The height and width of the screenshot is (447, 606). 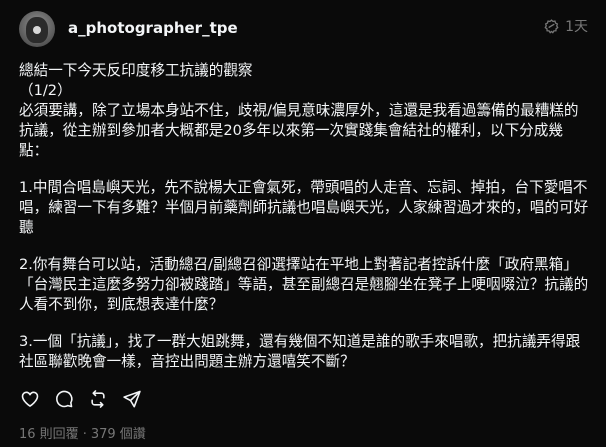 What do you see at coordinates (153, 28) in the screenshot?
I see `username: a_photographer_tpe` at bounding box center [153, 28].